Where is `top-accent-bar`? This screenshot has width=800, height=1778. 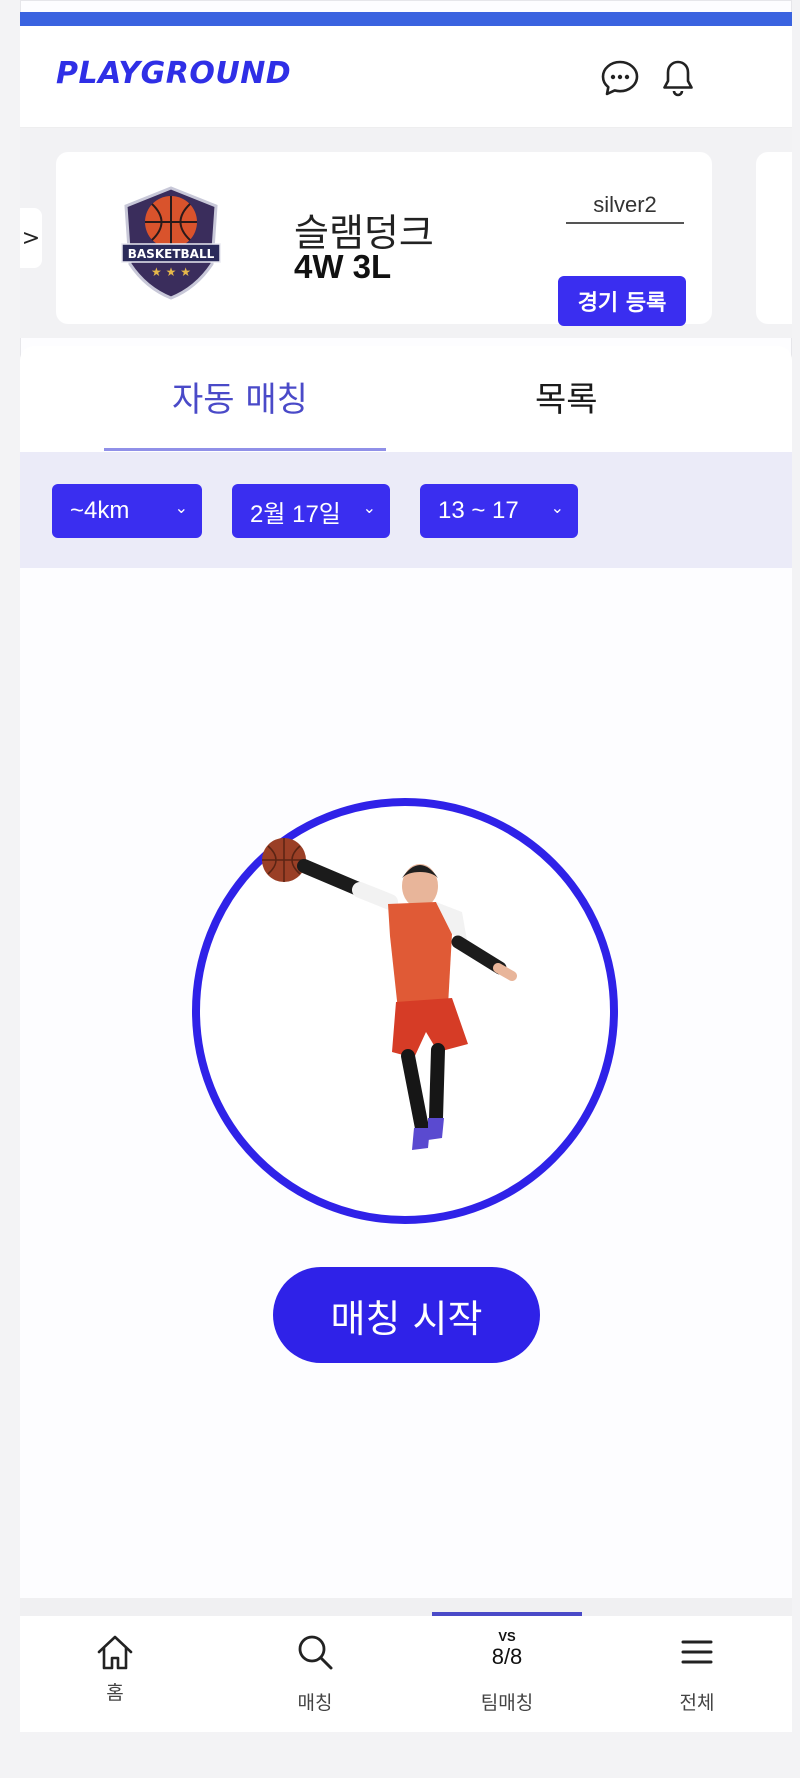
top-accent-bar is located at coordinates (406, 19).